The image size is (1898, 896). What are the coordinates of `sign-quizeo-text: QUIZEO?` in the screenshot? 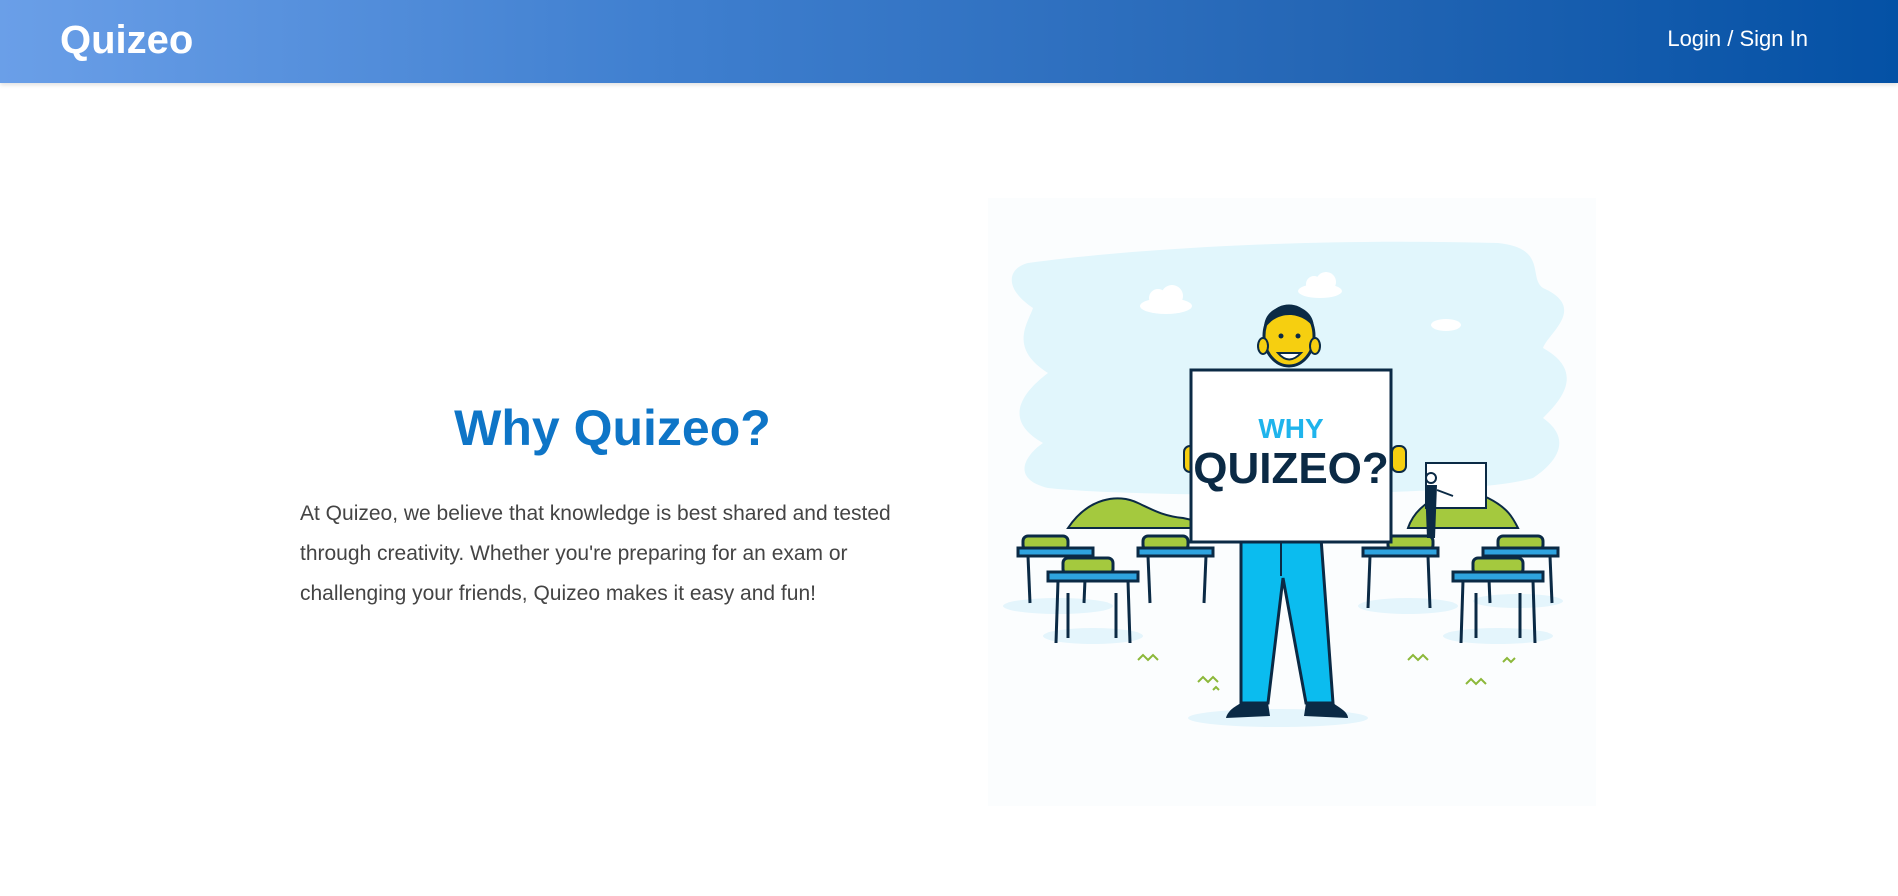 It's located at (1291, 468).